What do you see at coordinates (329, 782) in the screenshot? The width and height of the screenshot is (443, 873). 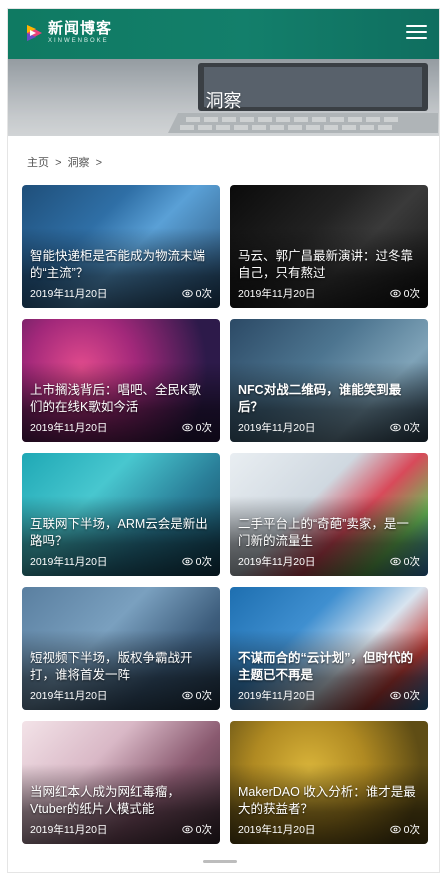 I see `article-card: MakerDAO 收入分析：谁才是最大的获益者？ 2019年11月20日 0次` at bounding box center [329, 782].